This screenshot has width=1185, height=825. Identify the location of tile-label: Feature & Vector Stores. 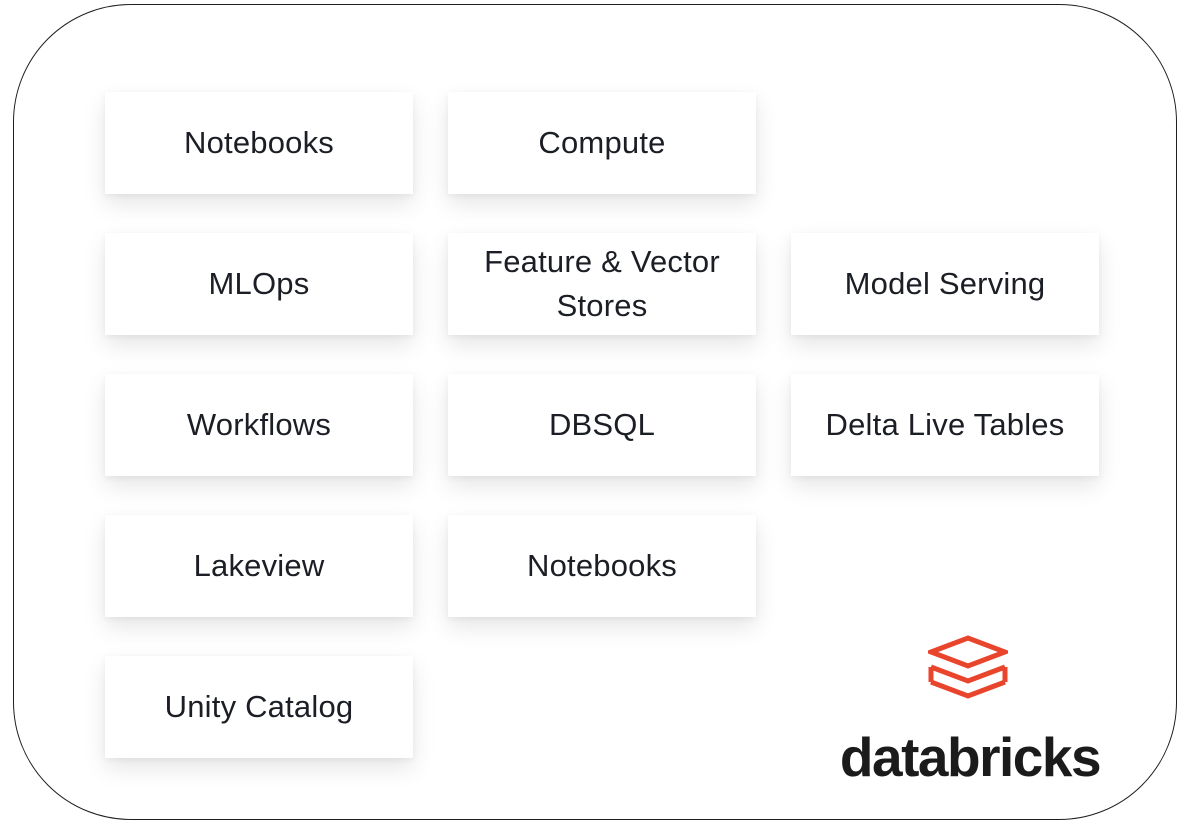
(602, 283).